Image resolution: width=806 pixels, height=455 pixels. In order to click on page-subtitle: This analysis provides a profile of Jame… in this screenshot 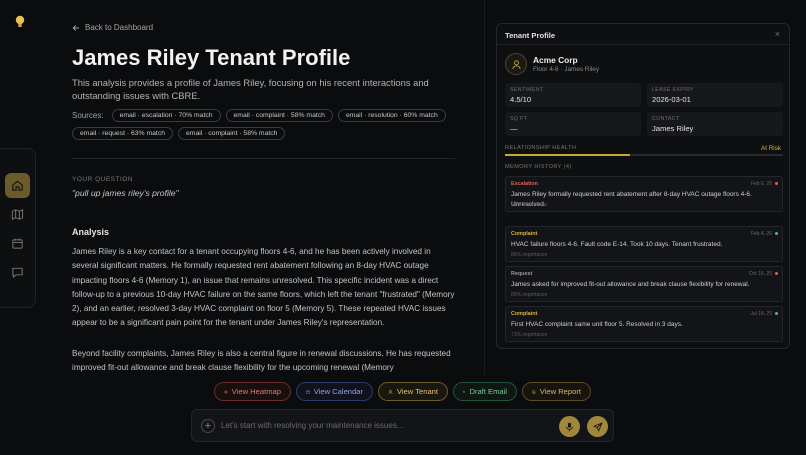, I will do `click(250, 89)`.